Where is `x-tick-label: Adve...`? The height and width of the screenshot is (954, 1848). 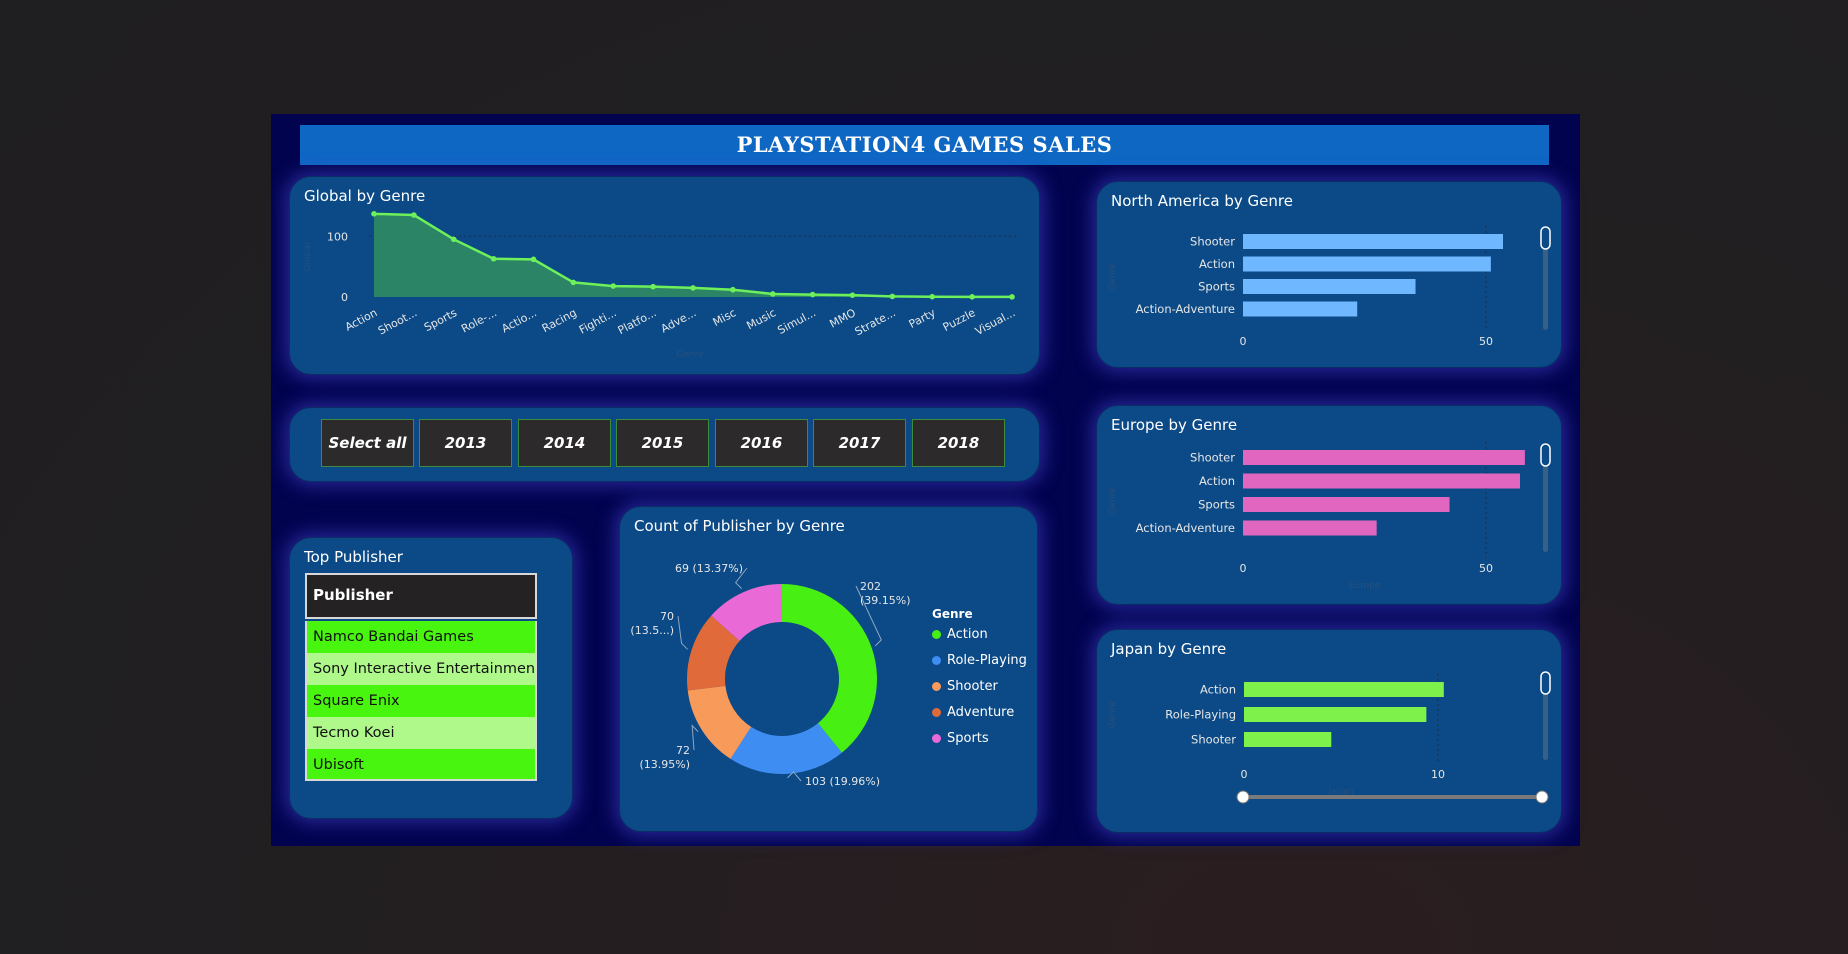 x-tick-label: Adve... is located at coordinates (679, 320).